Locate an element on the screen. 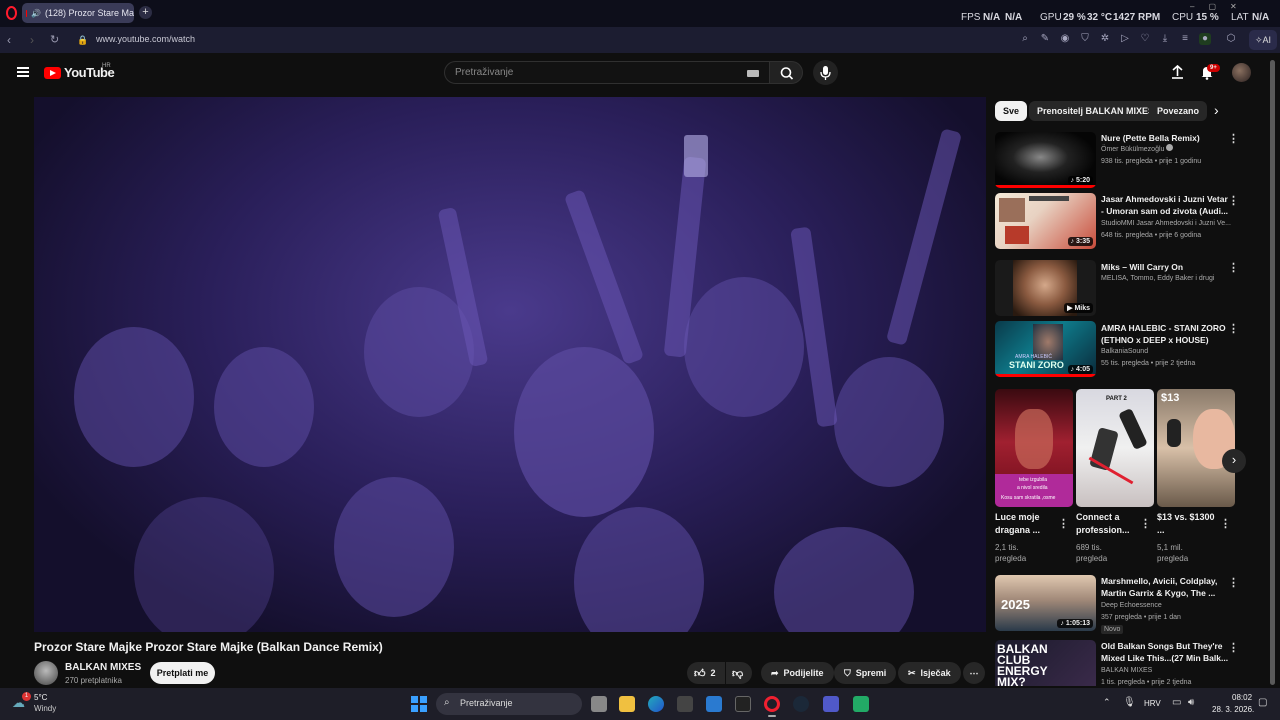 This screenshot has width=1280, height=720. cube-icon: ⬡ is located at coordinates (1231, 39).